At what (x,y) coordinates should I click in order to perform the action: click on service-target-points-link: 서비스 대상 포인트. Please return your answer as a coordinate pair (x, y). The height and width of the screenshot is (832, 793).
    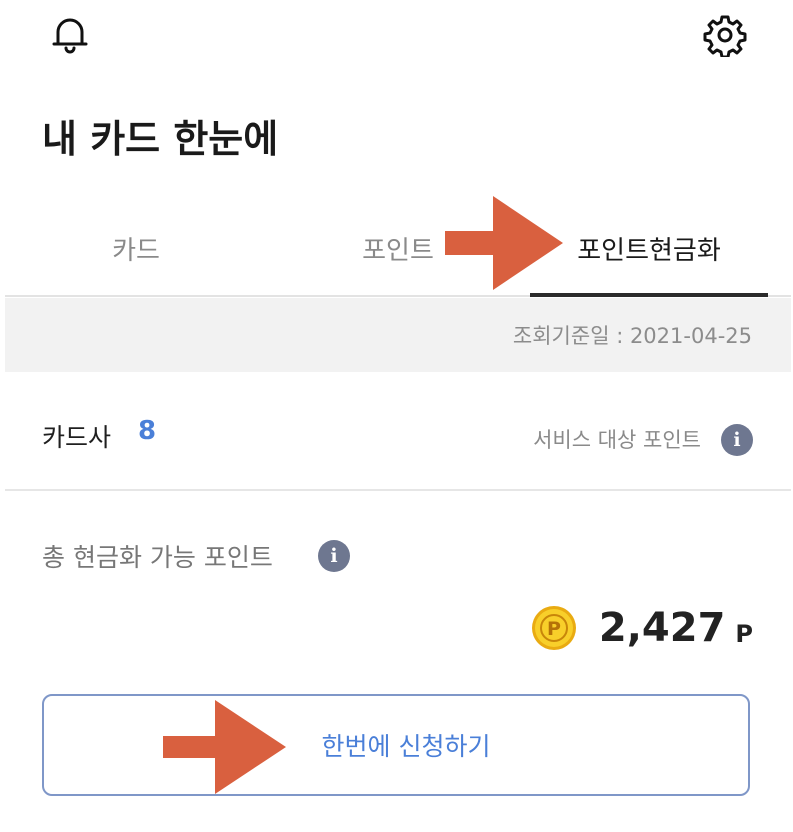
    Looking at the image, I should click on (617, 439).